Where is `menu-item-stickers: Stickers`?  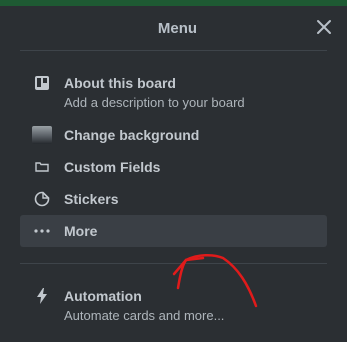 menu-item-stickers: Stickers is located at coordinates (173, 200).